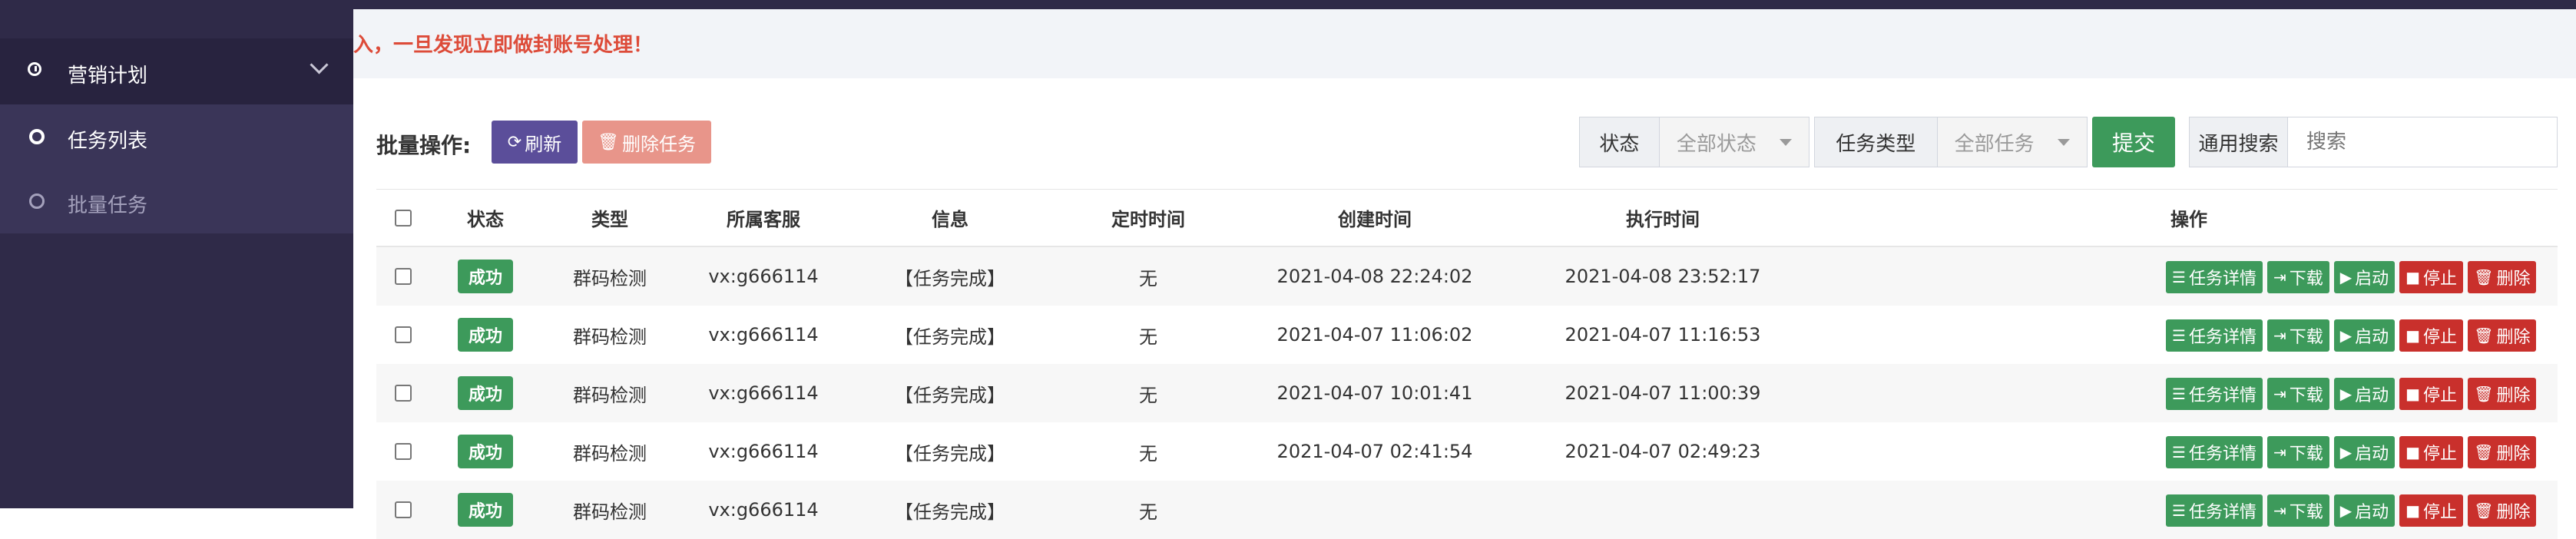 This screenshot has width=2576, height=539. Describe the element at coordinates (403, 218) in the screenshot. I see `select-all-checkbox` at that location.